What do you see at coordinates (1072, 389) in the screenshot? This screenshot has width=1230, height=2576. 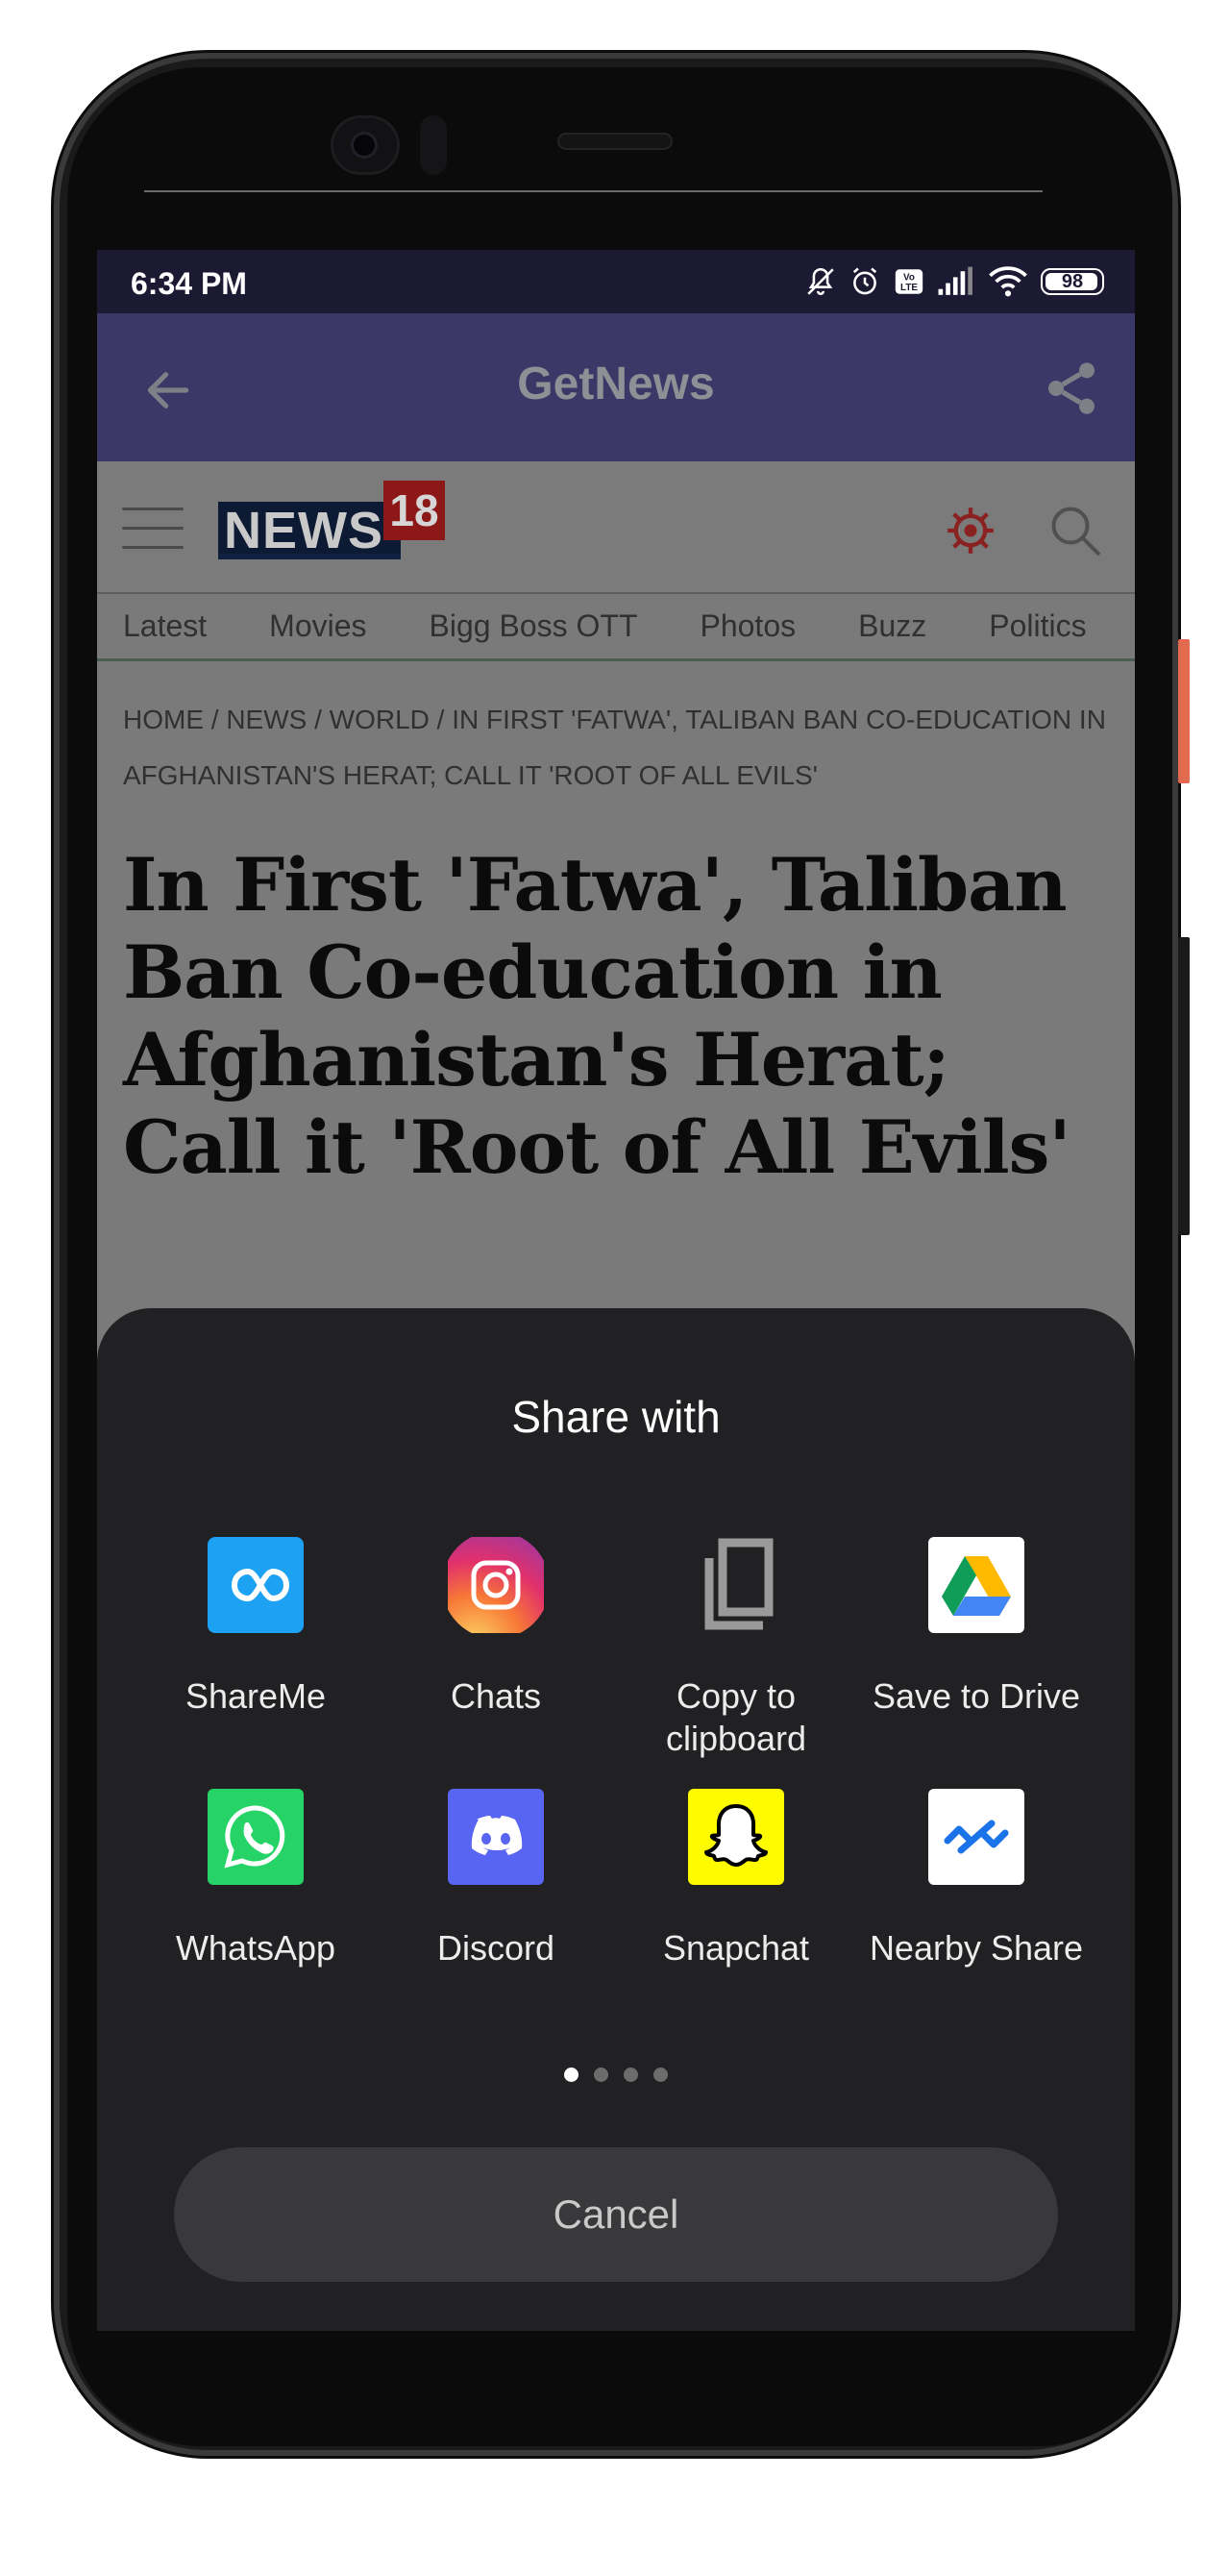 I see `share-icon` at bounding box center [1072, 389].